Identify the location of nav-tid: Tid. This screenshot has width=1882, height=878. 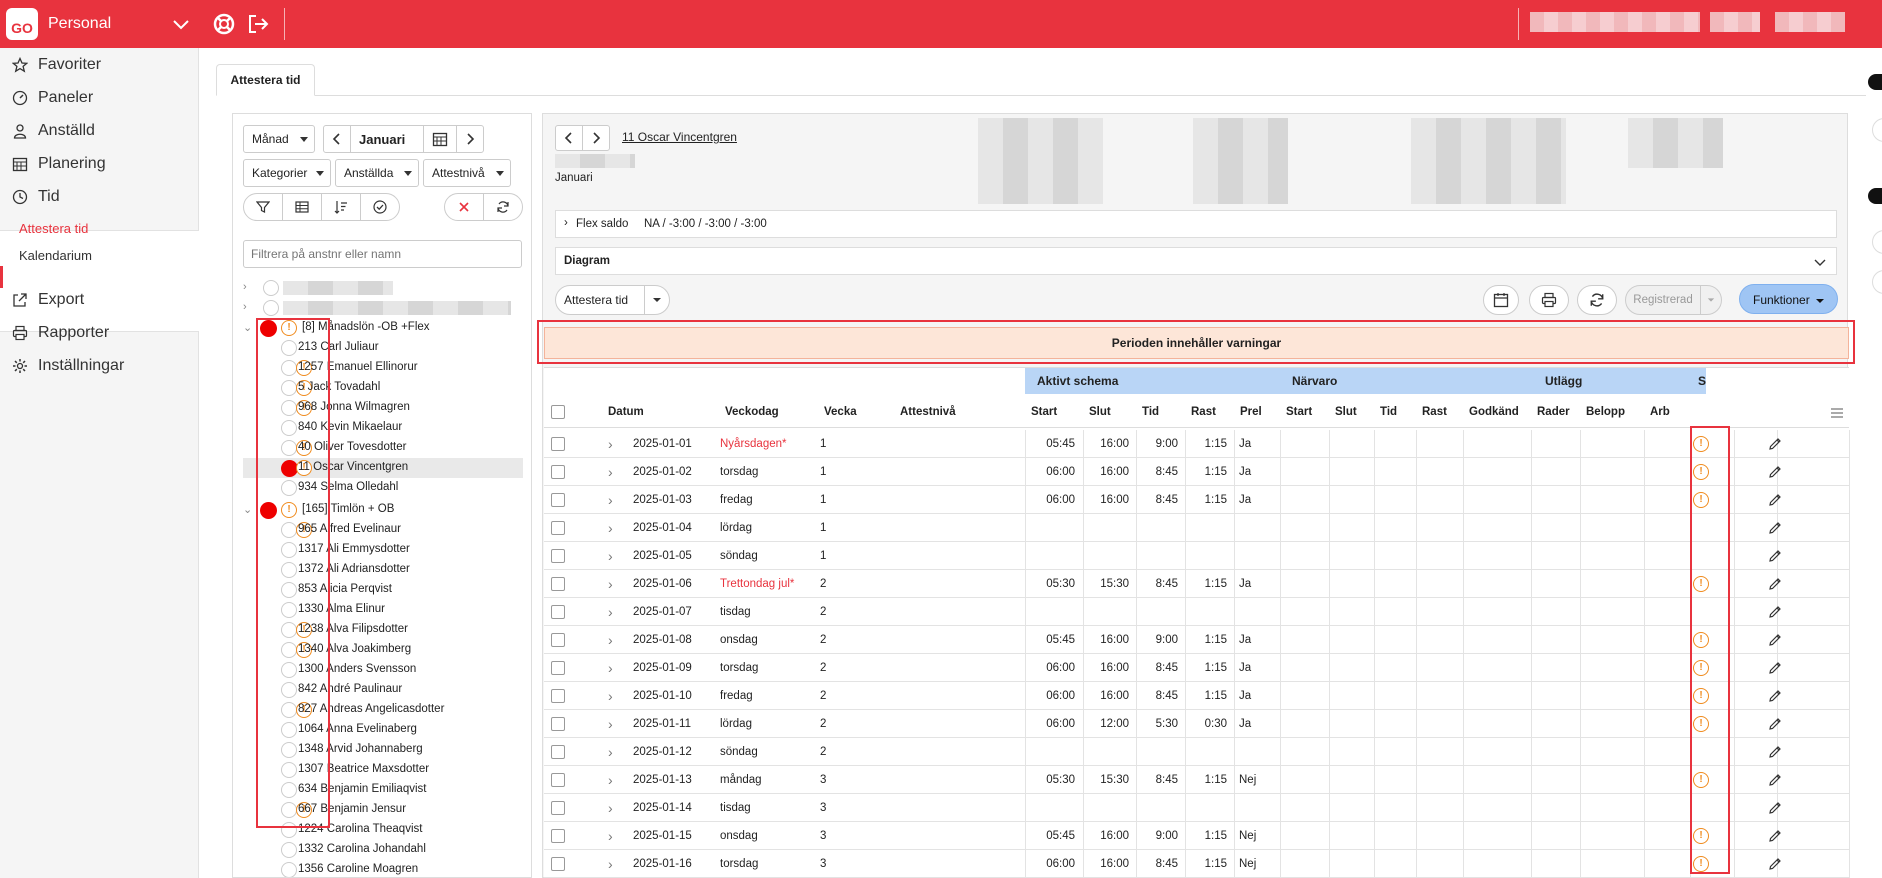
(99, 197).